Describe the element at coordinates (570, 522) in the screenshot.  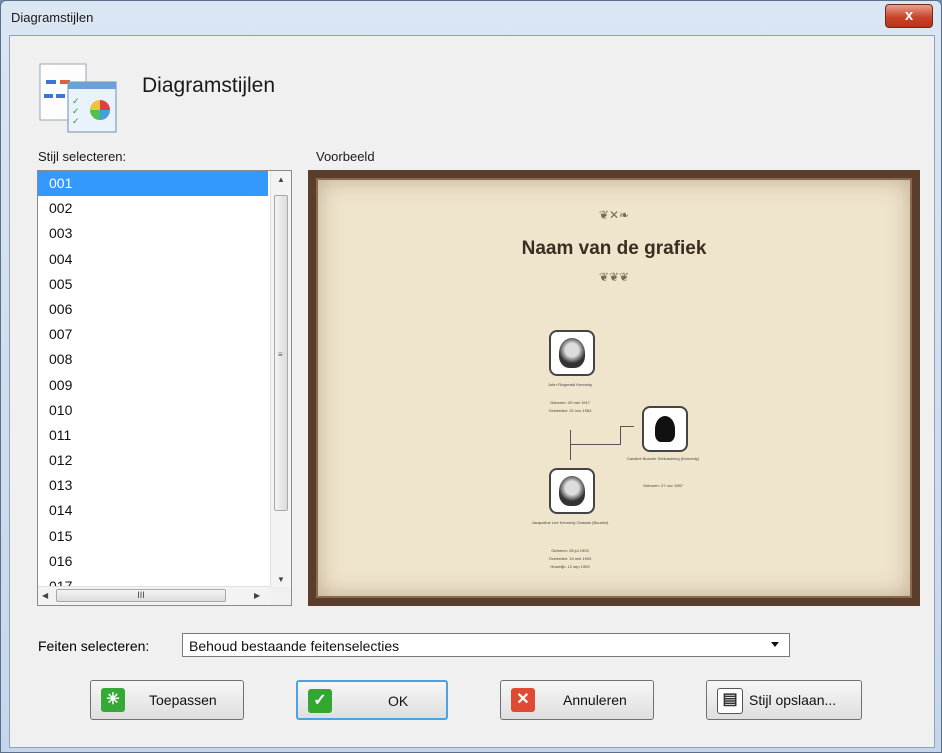
I see `person3-name: Jacqueline Lee Kennedy Onassis (Bouvier)` at that location.